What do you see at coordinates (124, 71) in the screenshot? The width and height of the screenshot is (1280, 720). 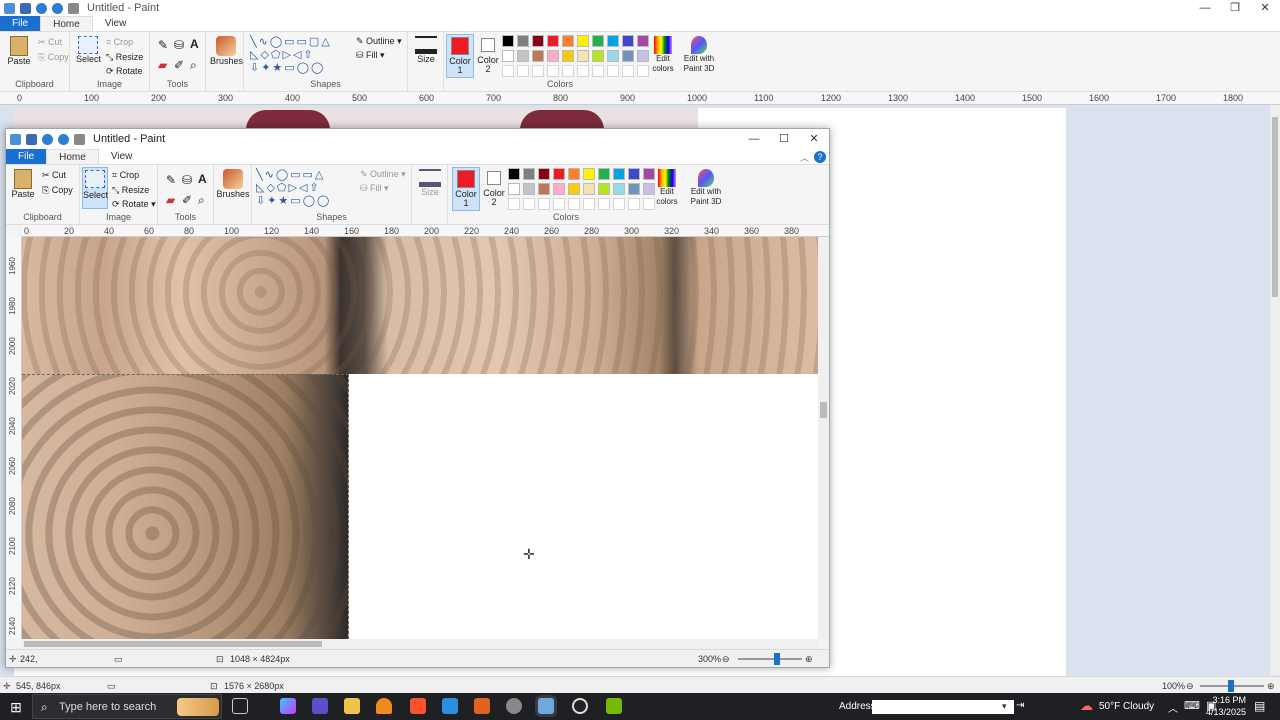 I see `rotate-button: ⟳ Rotate` at bounding box center [124, 71].